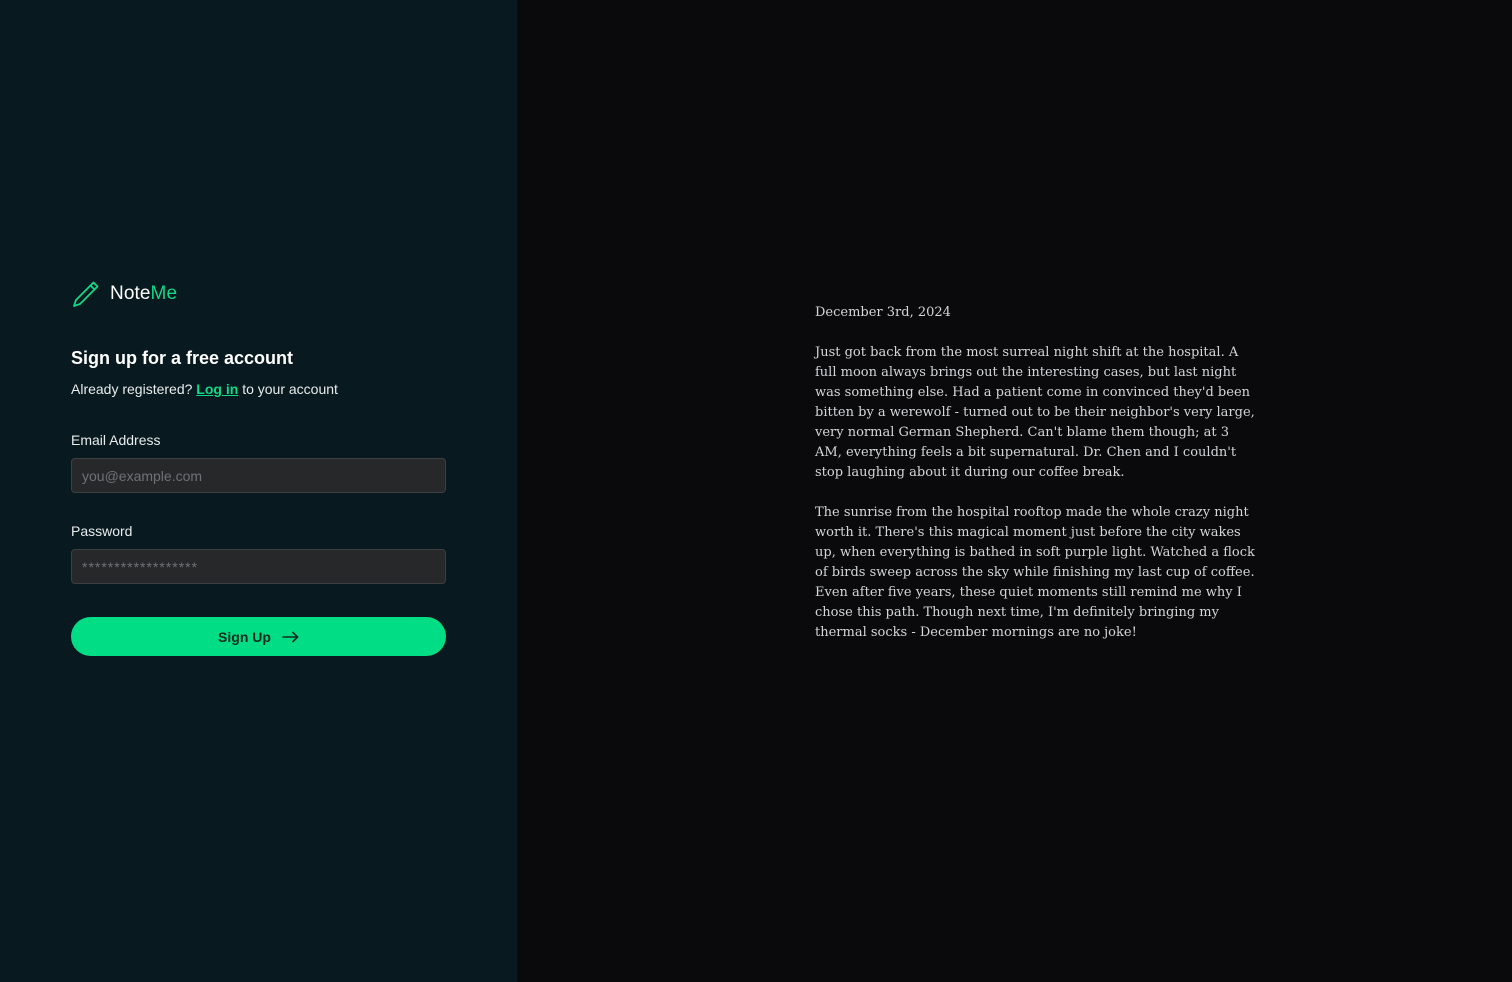 This screenshot has height=982, width=1512. Describe the element at coordinates (217, 389) in the screenshot. I see `login-link: Log in` at that location.